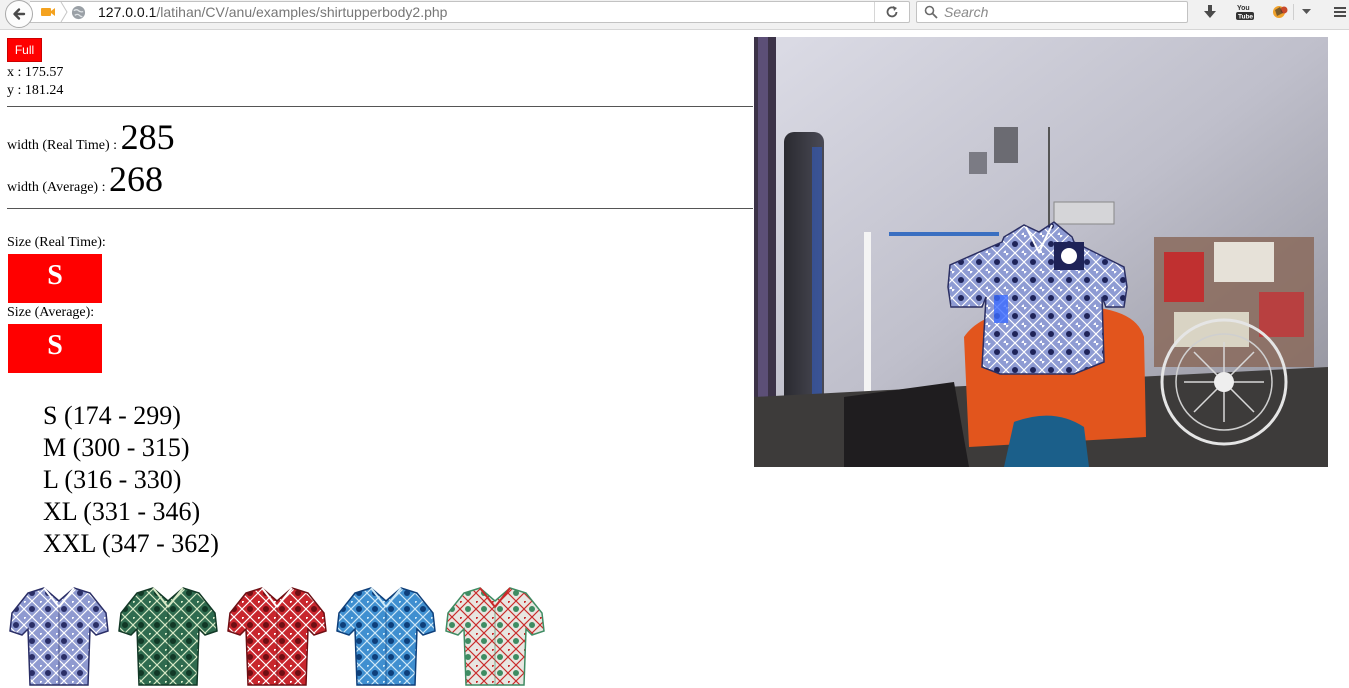  What do you see at coordinates (64, 145) in the screenshot?
I see `width-realtime-label: width (Real Time) :` at bounding box center [64, 145].